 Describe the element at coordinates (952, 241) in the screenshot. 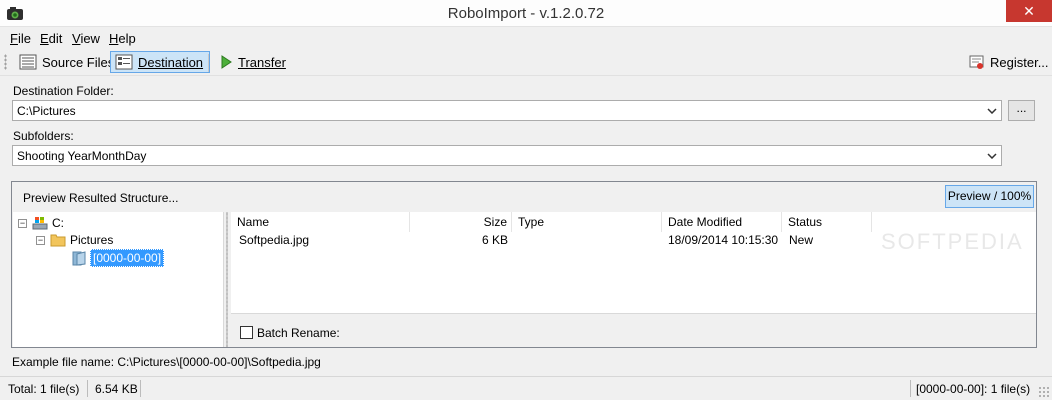

I see `watermark-text: SOFTPEDIA` at that location.